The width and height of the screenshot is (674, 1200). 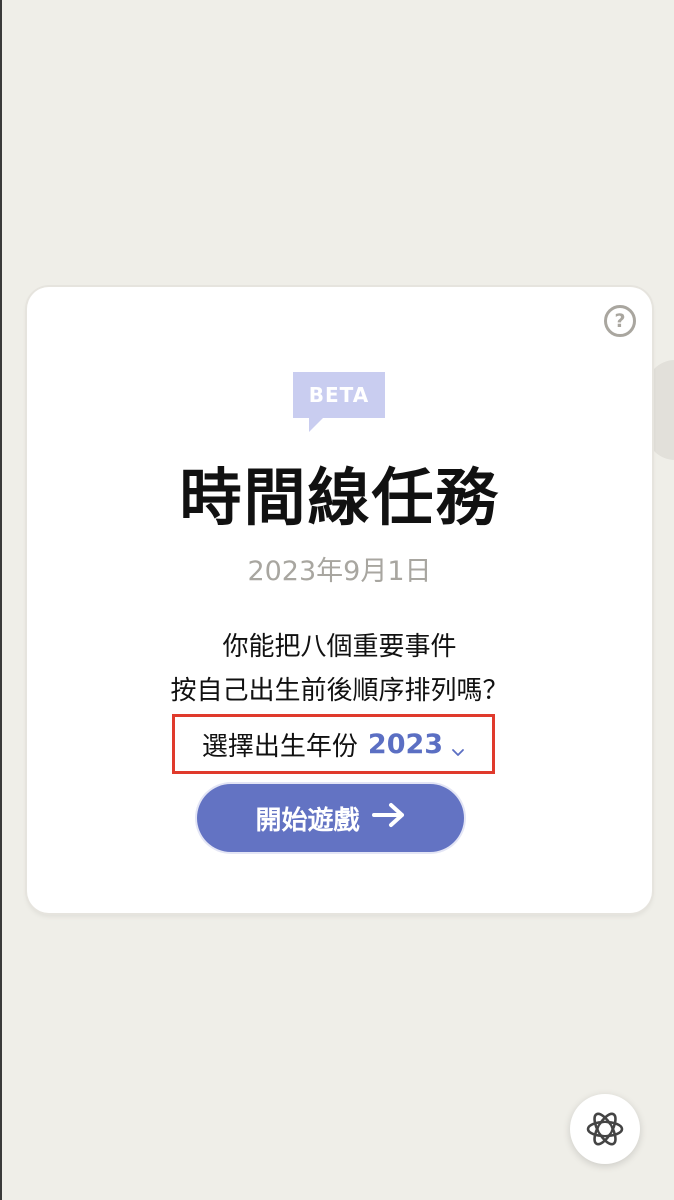 I want to click on beta-badge: BETA, so click(x=339, y=402).